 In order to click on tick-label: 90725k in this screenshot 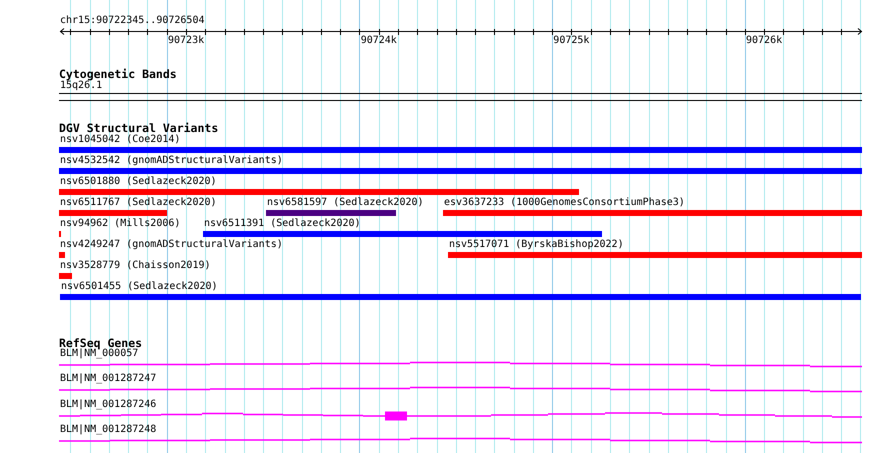, I will do `click(571, 41)`.